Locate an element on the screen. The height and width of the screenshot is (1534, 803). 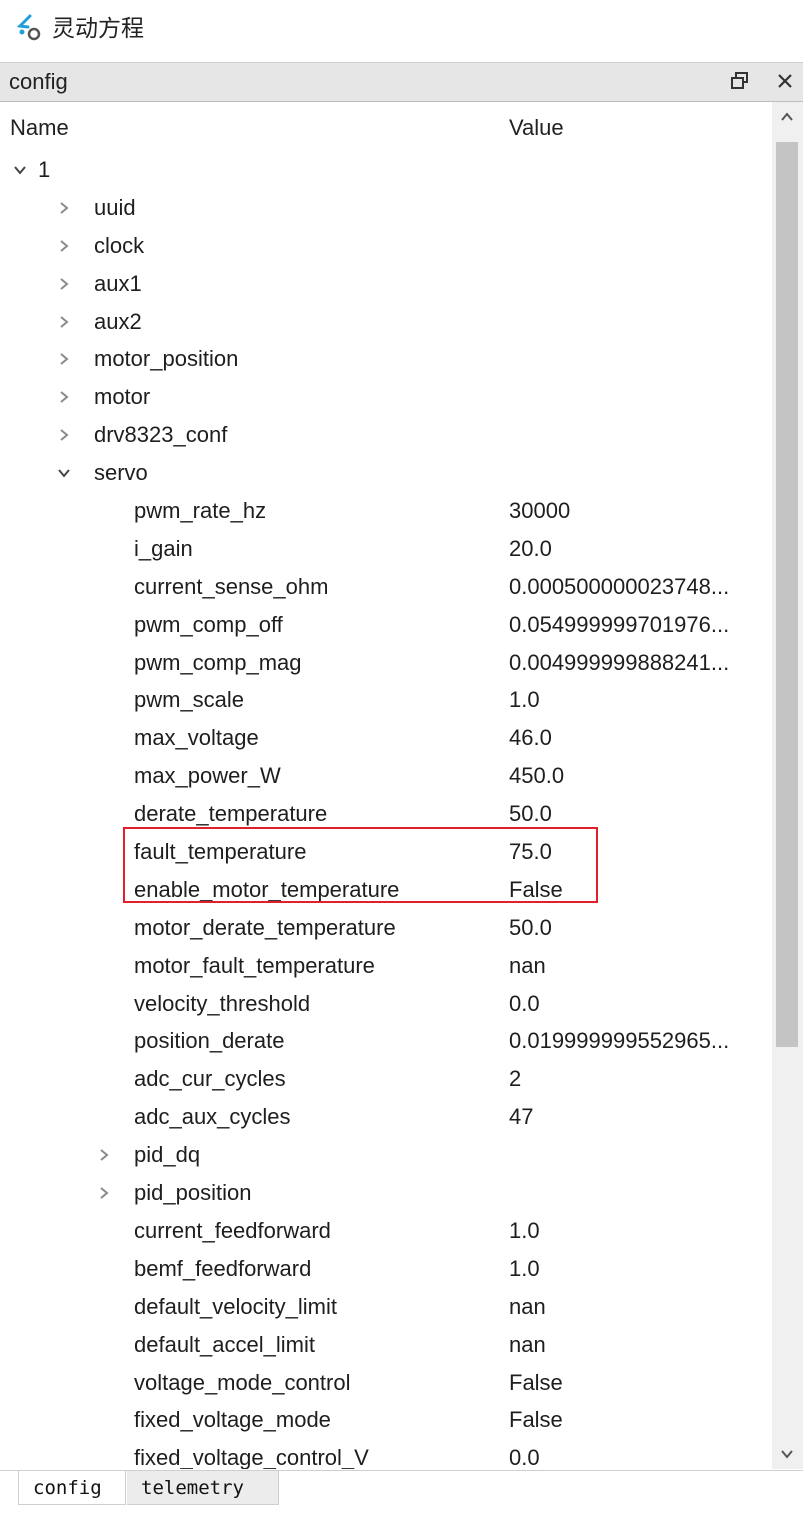
row-value: 0.0 is located at coordinates (524, 1003).